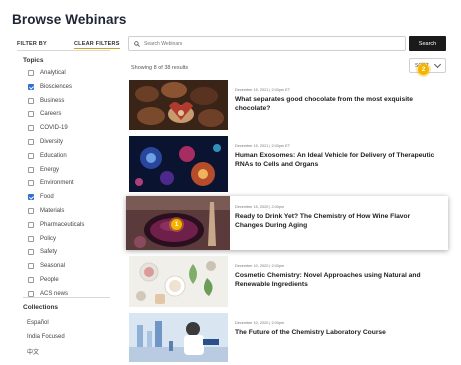 This screenshot has height=365, width=461. I want to click on topic-label: Pharmaceuticals, so click(62, 224).